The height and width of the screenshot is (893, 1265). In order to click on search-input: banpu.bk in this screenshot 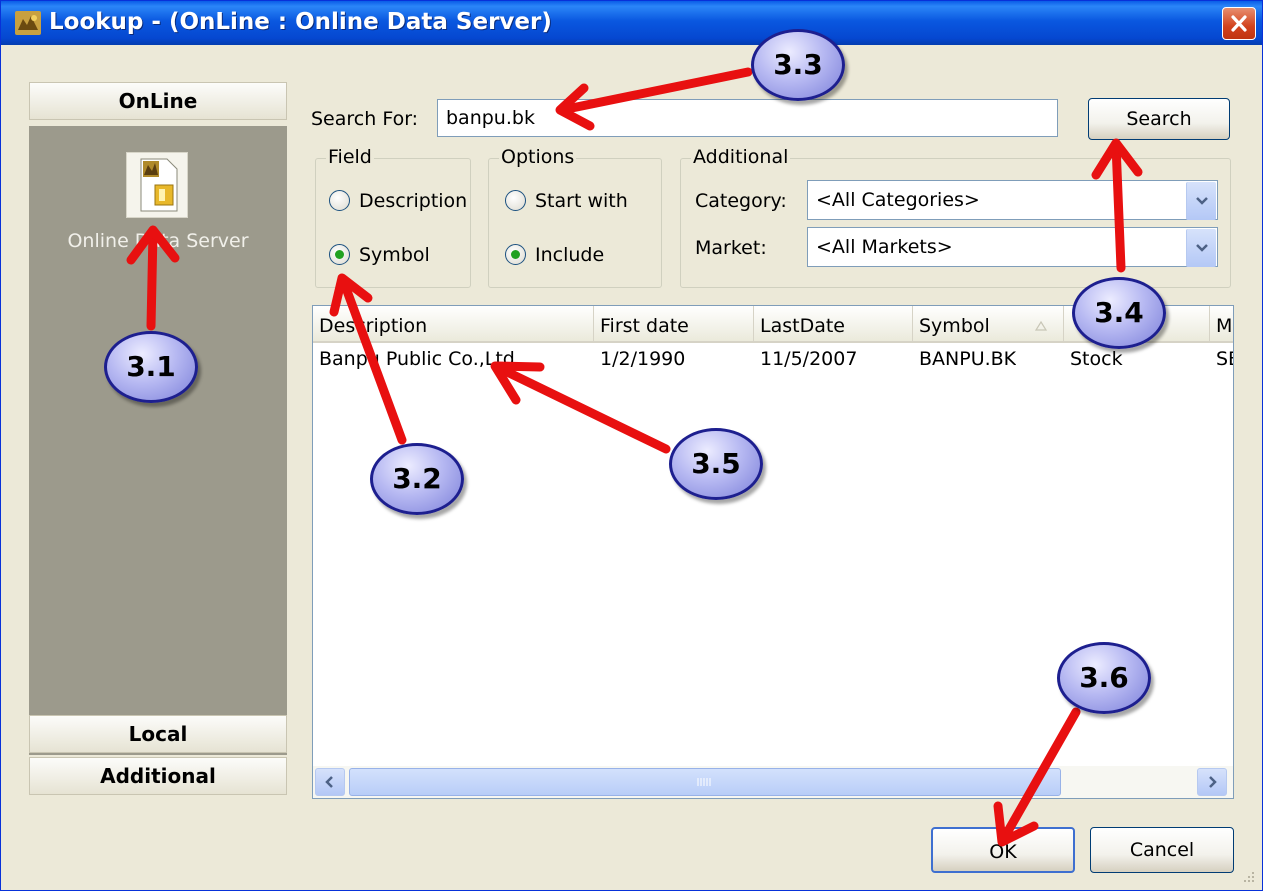, I will do `click(747, 118)`.